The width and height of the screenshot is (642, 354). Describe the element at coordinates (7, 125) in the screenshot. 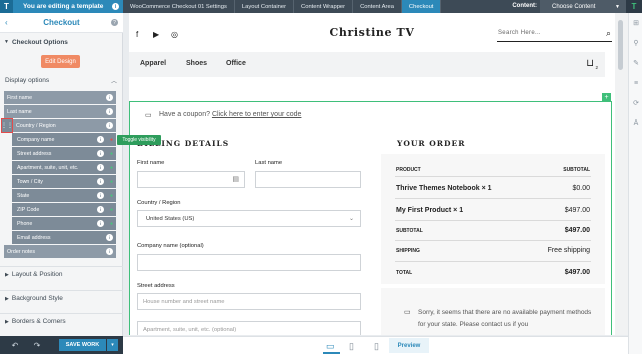

I see `drag-handle-icon: ⋮⋮` at that location.